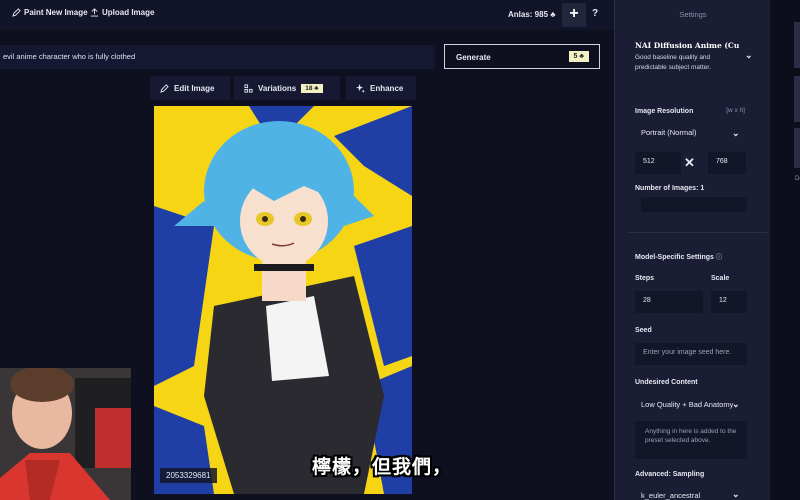 The height and width of the screenshot is (500, 800). Describe the element at coordinates (56, 12) in the screenshot. I see `paint-new-image-label: Paint New Image` at that location.